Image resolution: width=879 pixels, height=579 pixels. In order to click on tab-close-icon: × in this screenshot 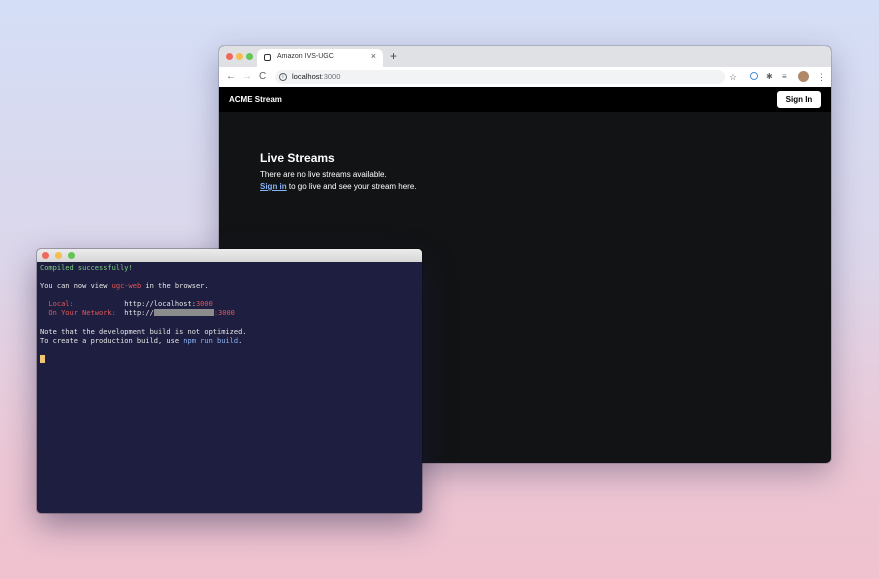, I will do `click(373, 56)`.